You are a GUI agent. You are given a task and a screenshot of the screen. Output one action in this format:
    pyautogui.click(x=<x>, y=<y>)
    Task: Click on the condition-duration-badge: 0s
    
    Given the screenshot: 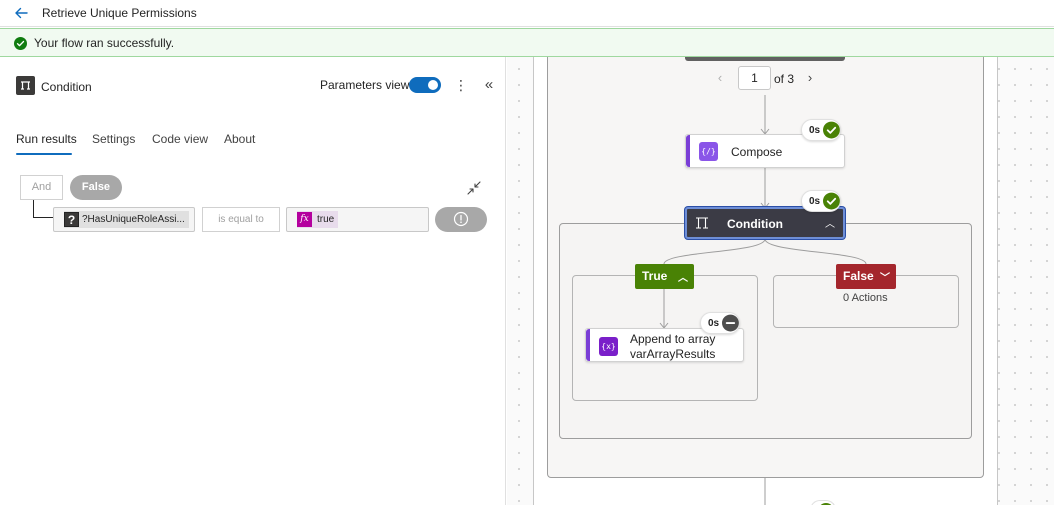 What is the action you would take?
    pyautogui.click(x=821, y=201)
    